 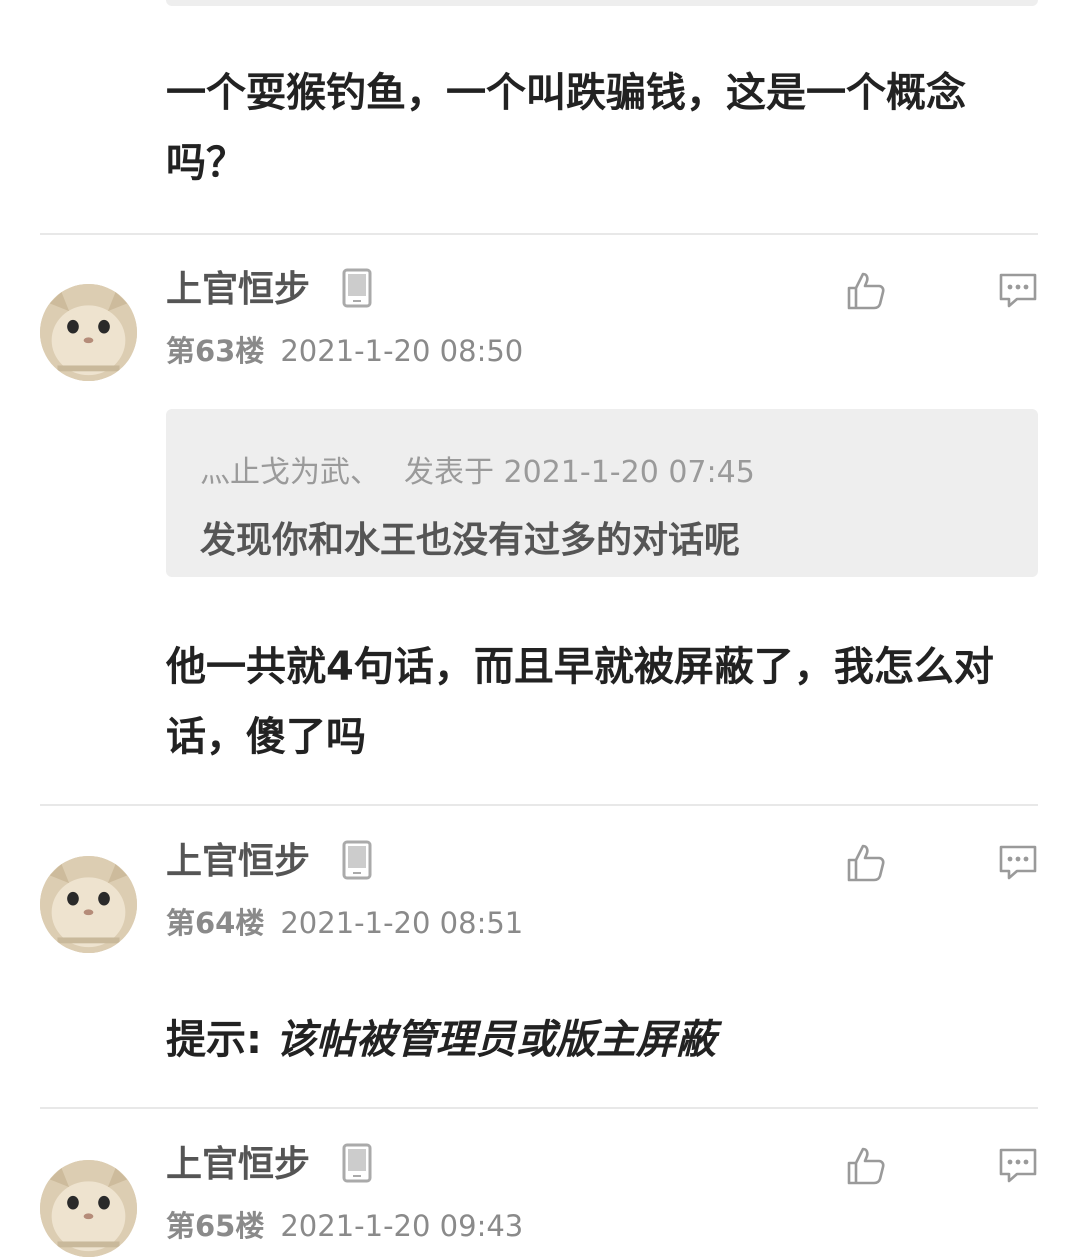 I want to click on quote-author: 灬止戈为武、, so click(x=290, y=472).